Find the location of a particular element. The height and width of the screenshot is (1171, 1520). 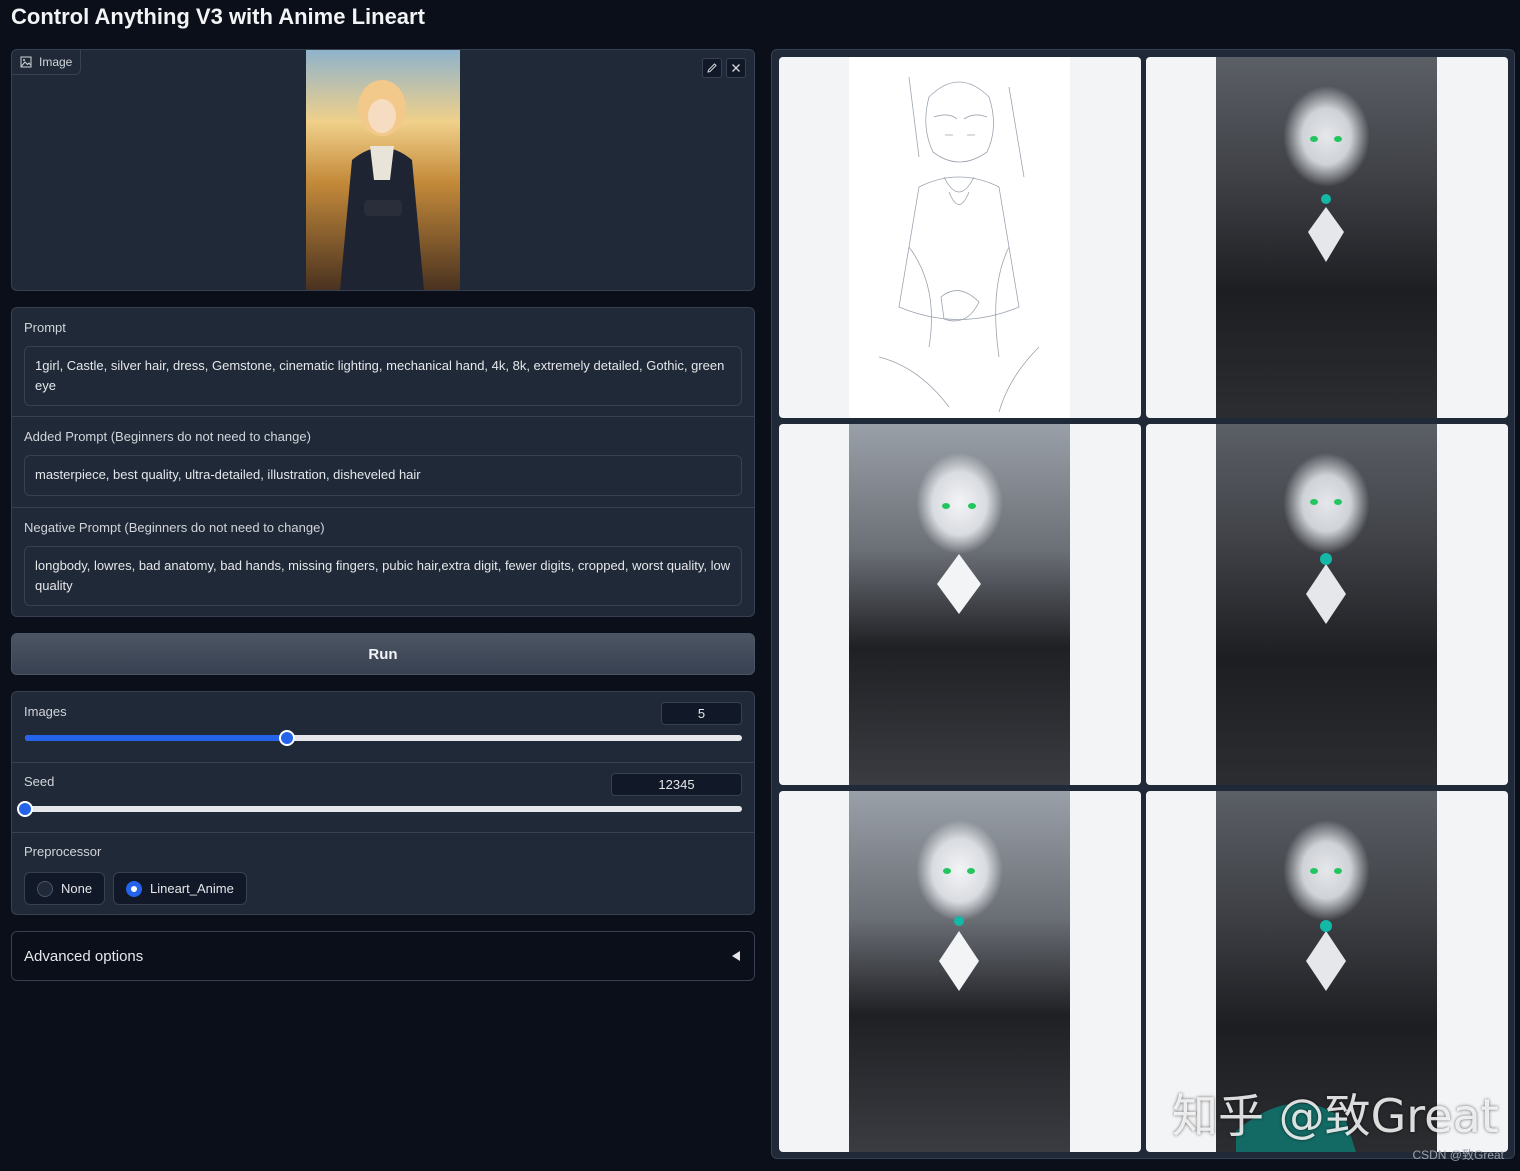

advanced-options-accordion: Advanced options is located at coordinates (383, 956).